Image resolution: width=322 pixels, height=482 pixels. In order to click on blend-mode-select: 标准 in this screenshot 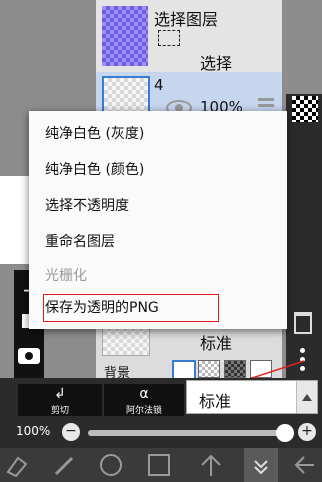, I will do `click(252, 397)`.